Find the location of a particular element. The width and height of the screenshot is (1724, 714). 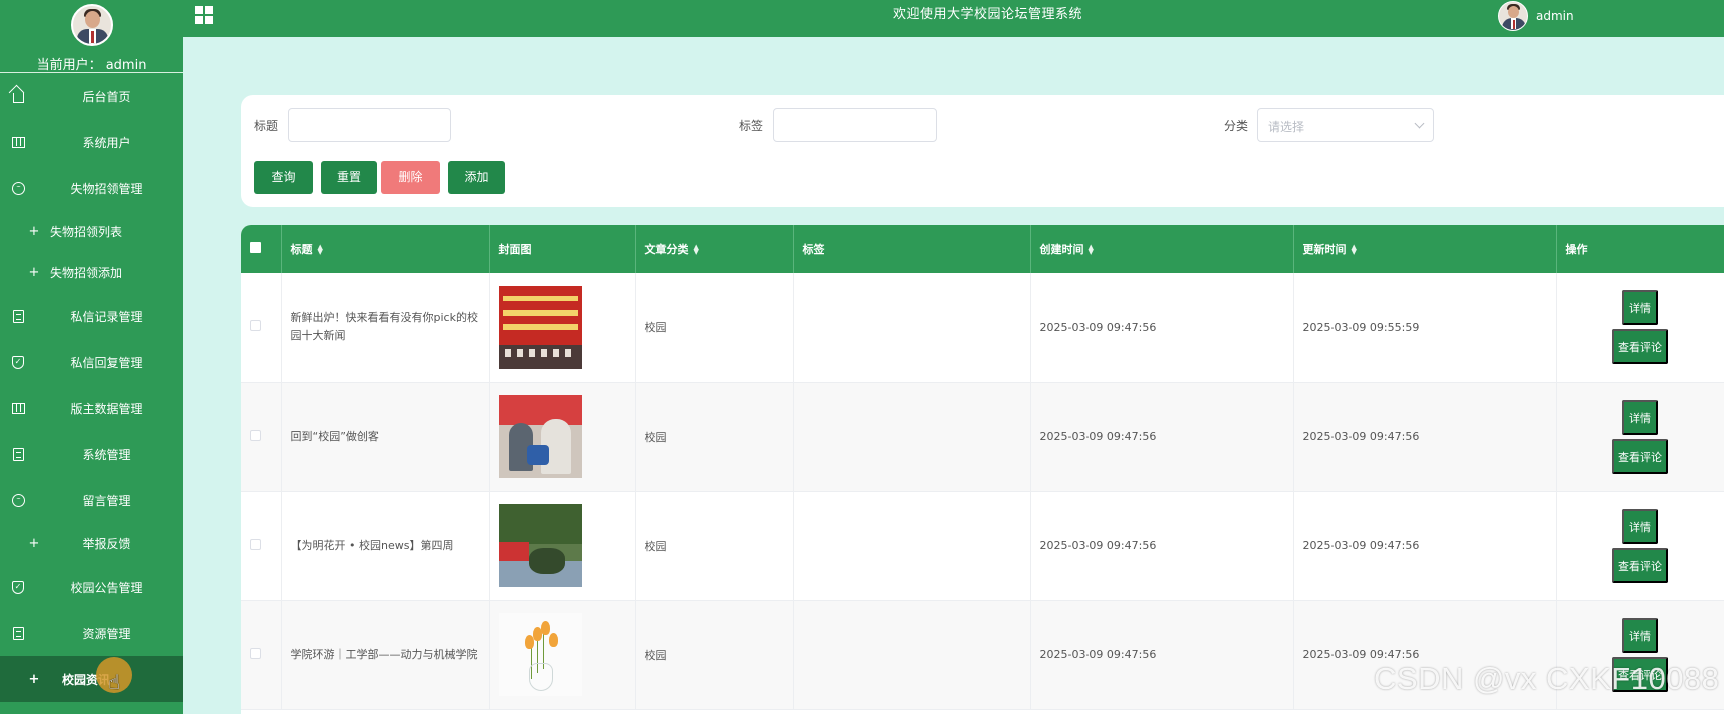

sidebar-item-private-messages: 私信记录管理 is located at coordinates (91, 316).